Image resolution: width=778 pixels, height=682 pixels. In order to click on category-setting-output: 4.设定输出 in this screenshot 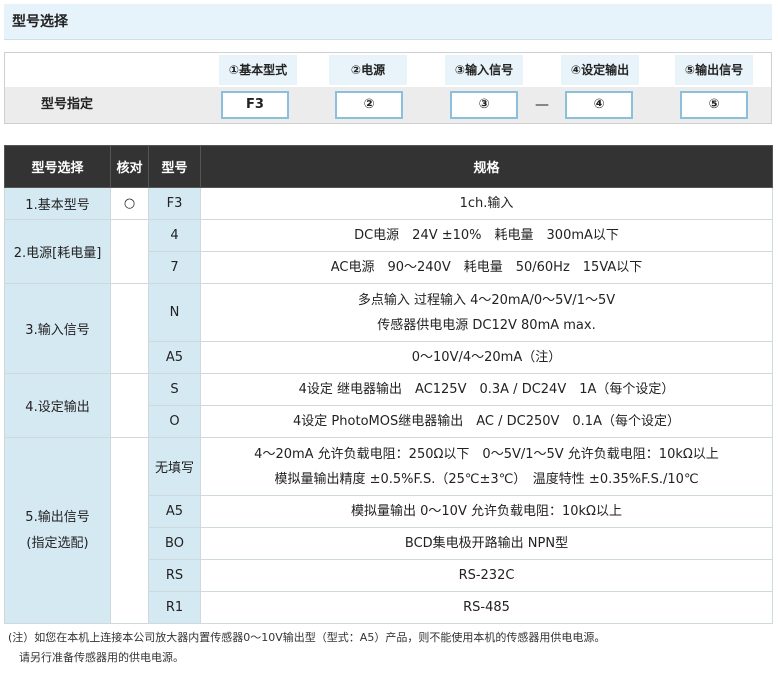, I will do `click(57, 405)`.